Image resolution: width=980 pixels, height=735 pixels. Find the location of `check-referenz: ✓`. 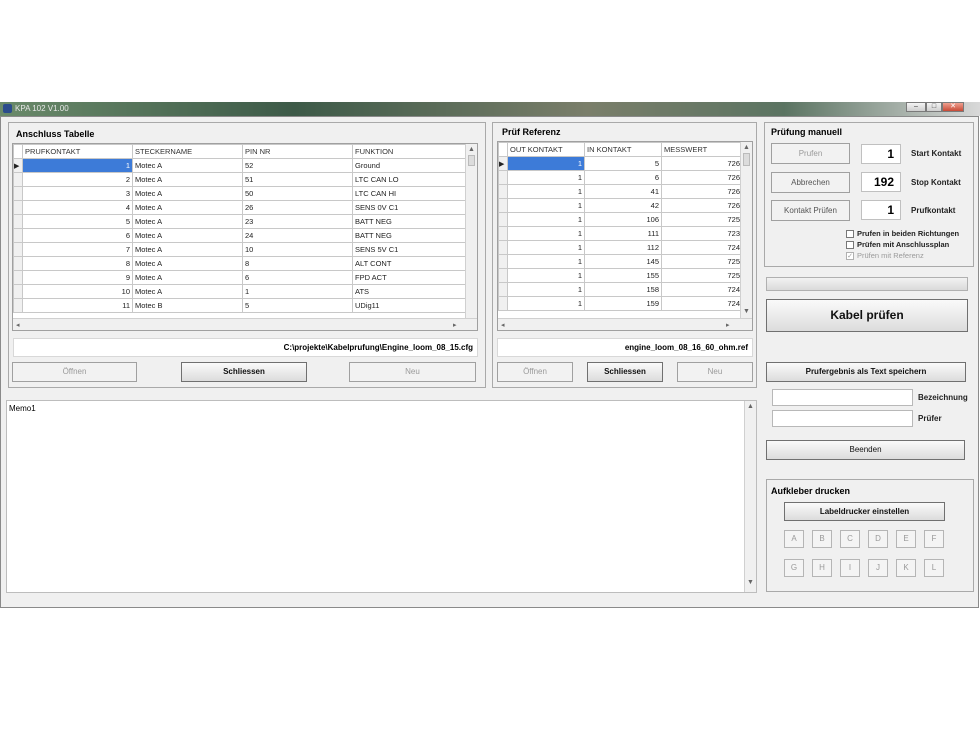

check-referenz: ✓ is located at coordinates (850, 256).